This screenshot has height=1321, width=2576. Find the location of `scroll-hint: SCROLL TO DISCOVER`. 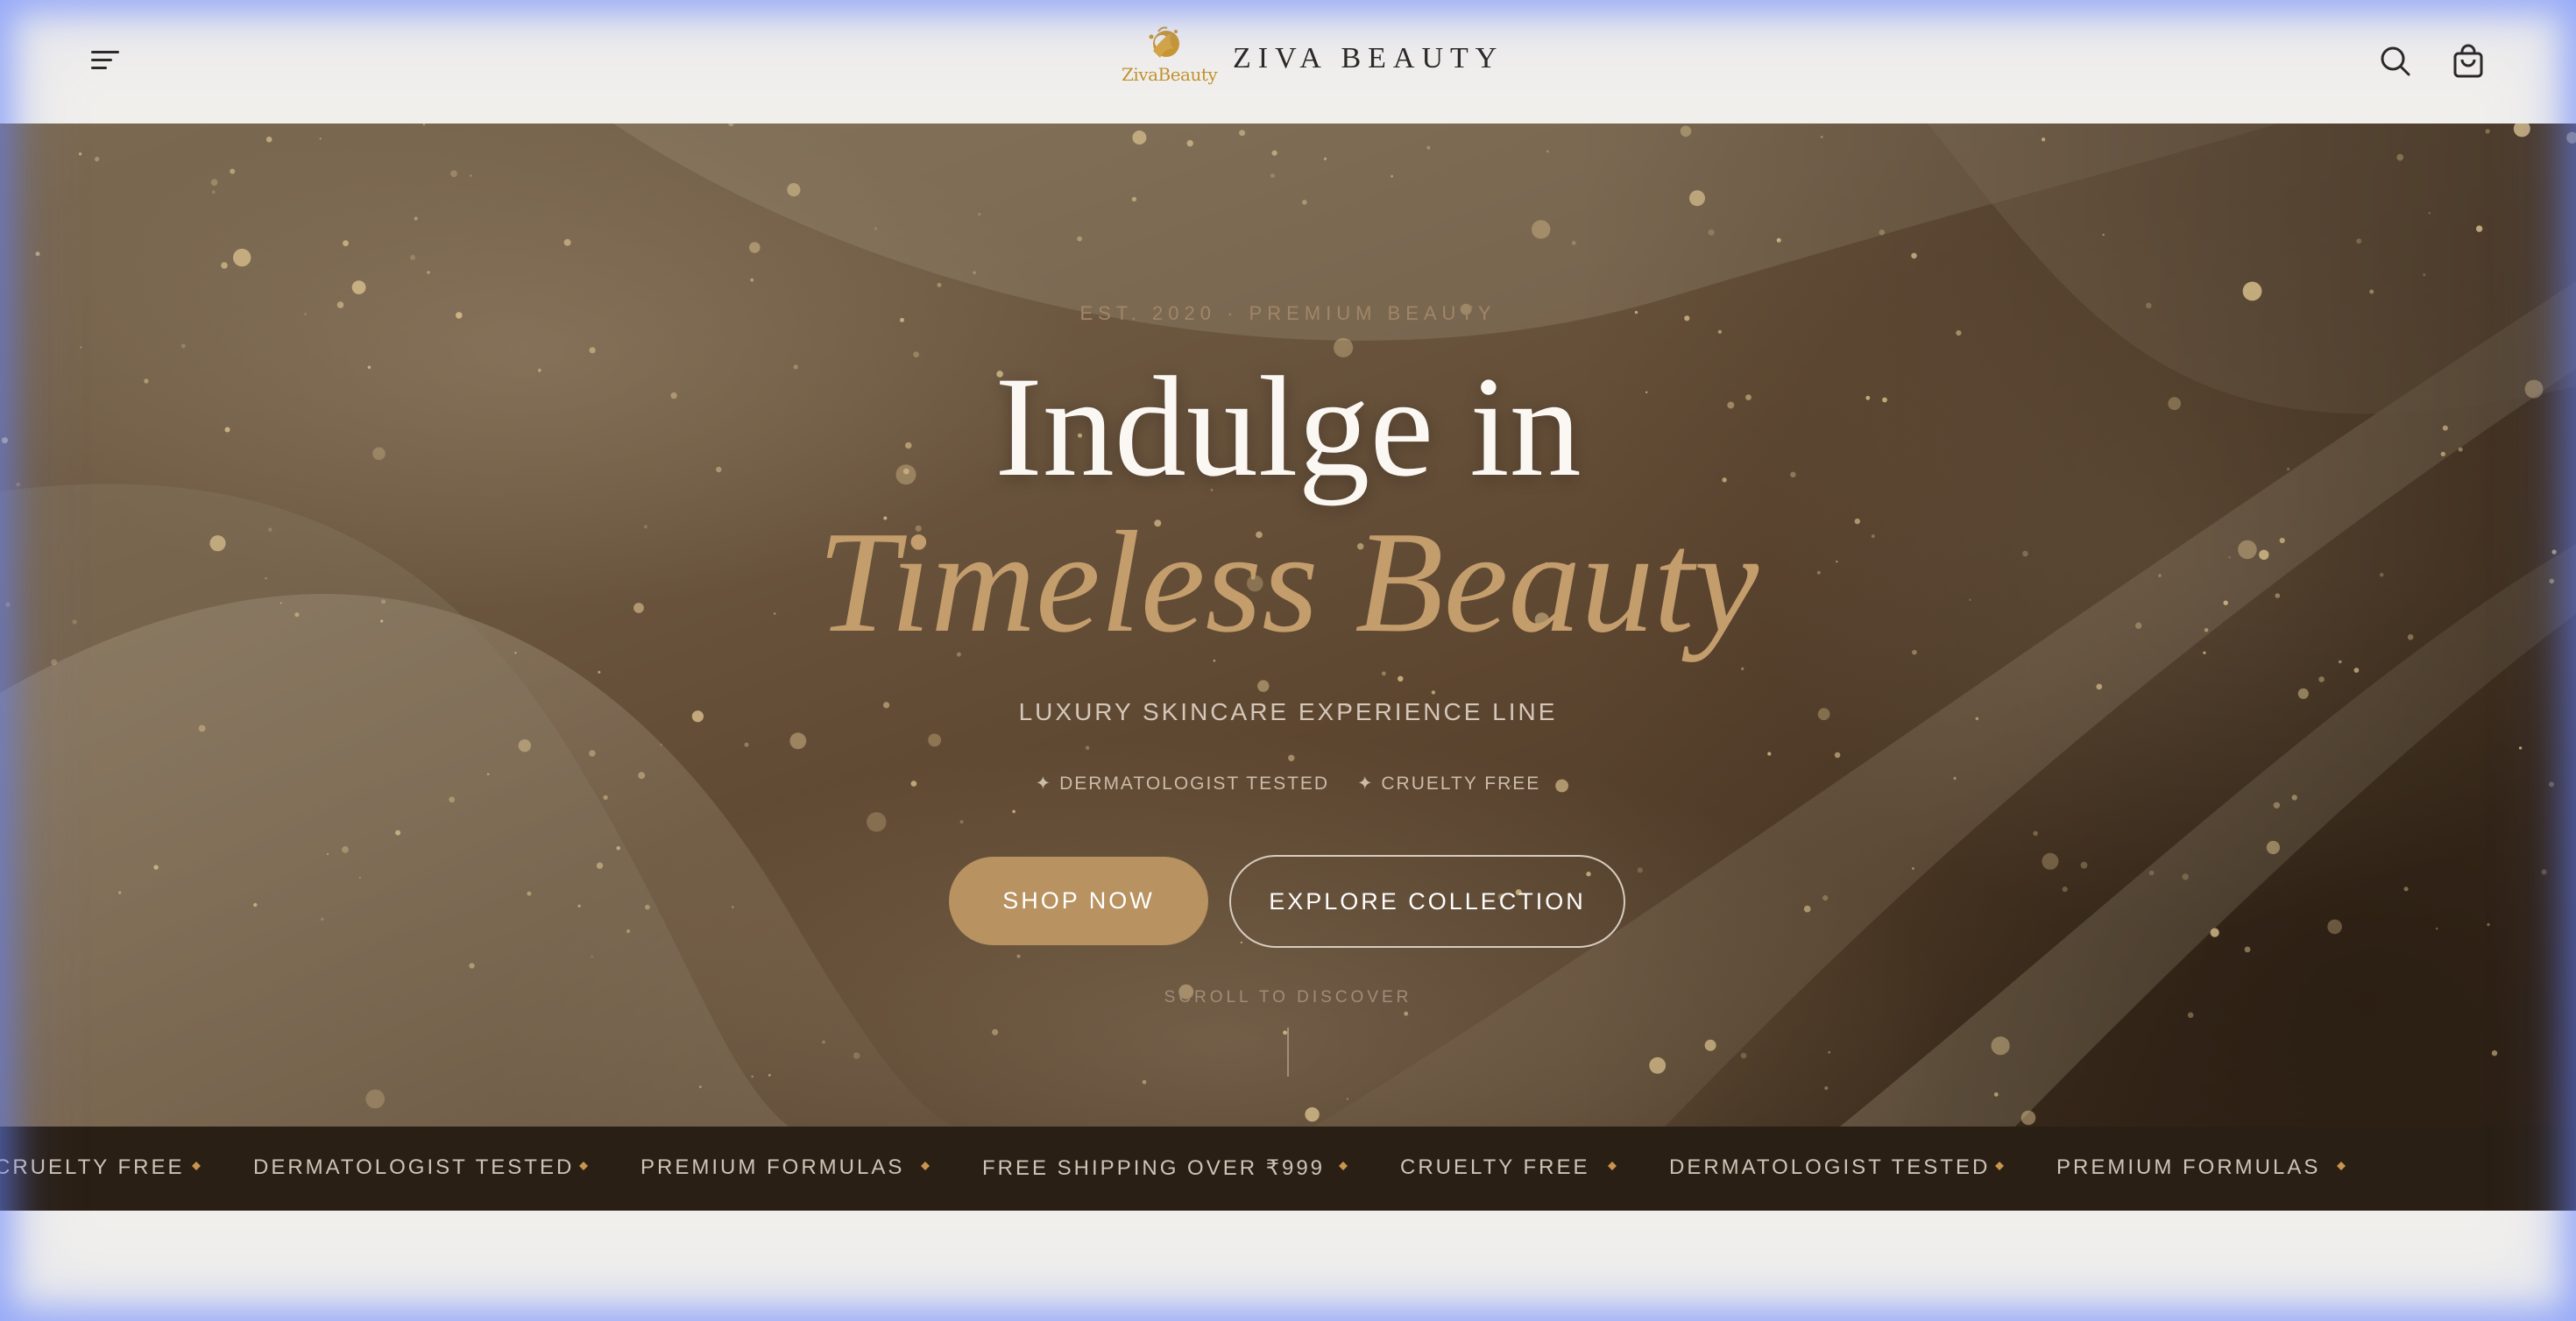

scroll-hint: SCROLL TO DISCOVER is located at coordinates (1288, 997).